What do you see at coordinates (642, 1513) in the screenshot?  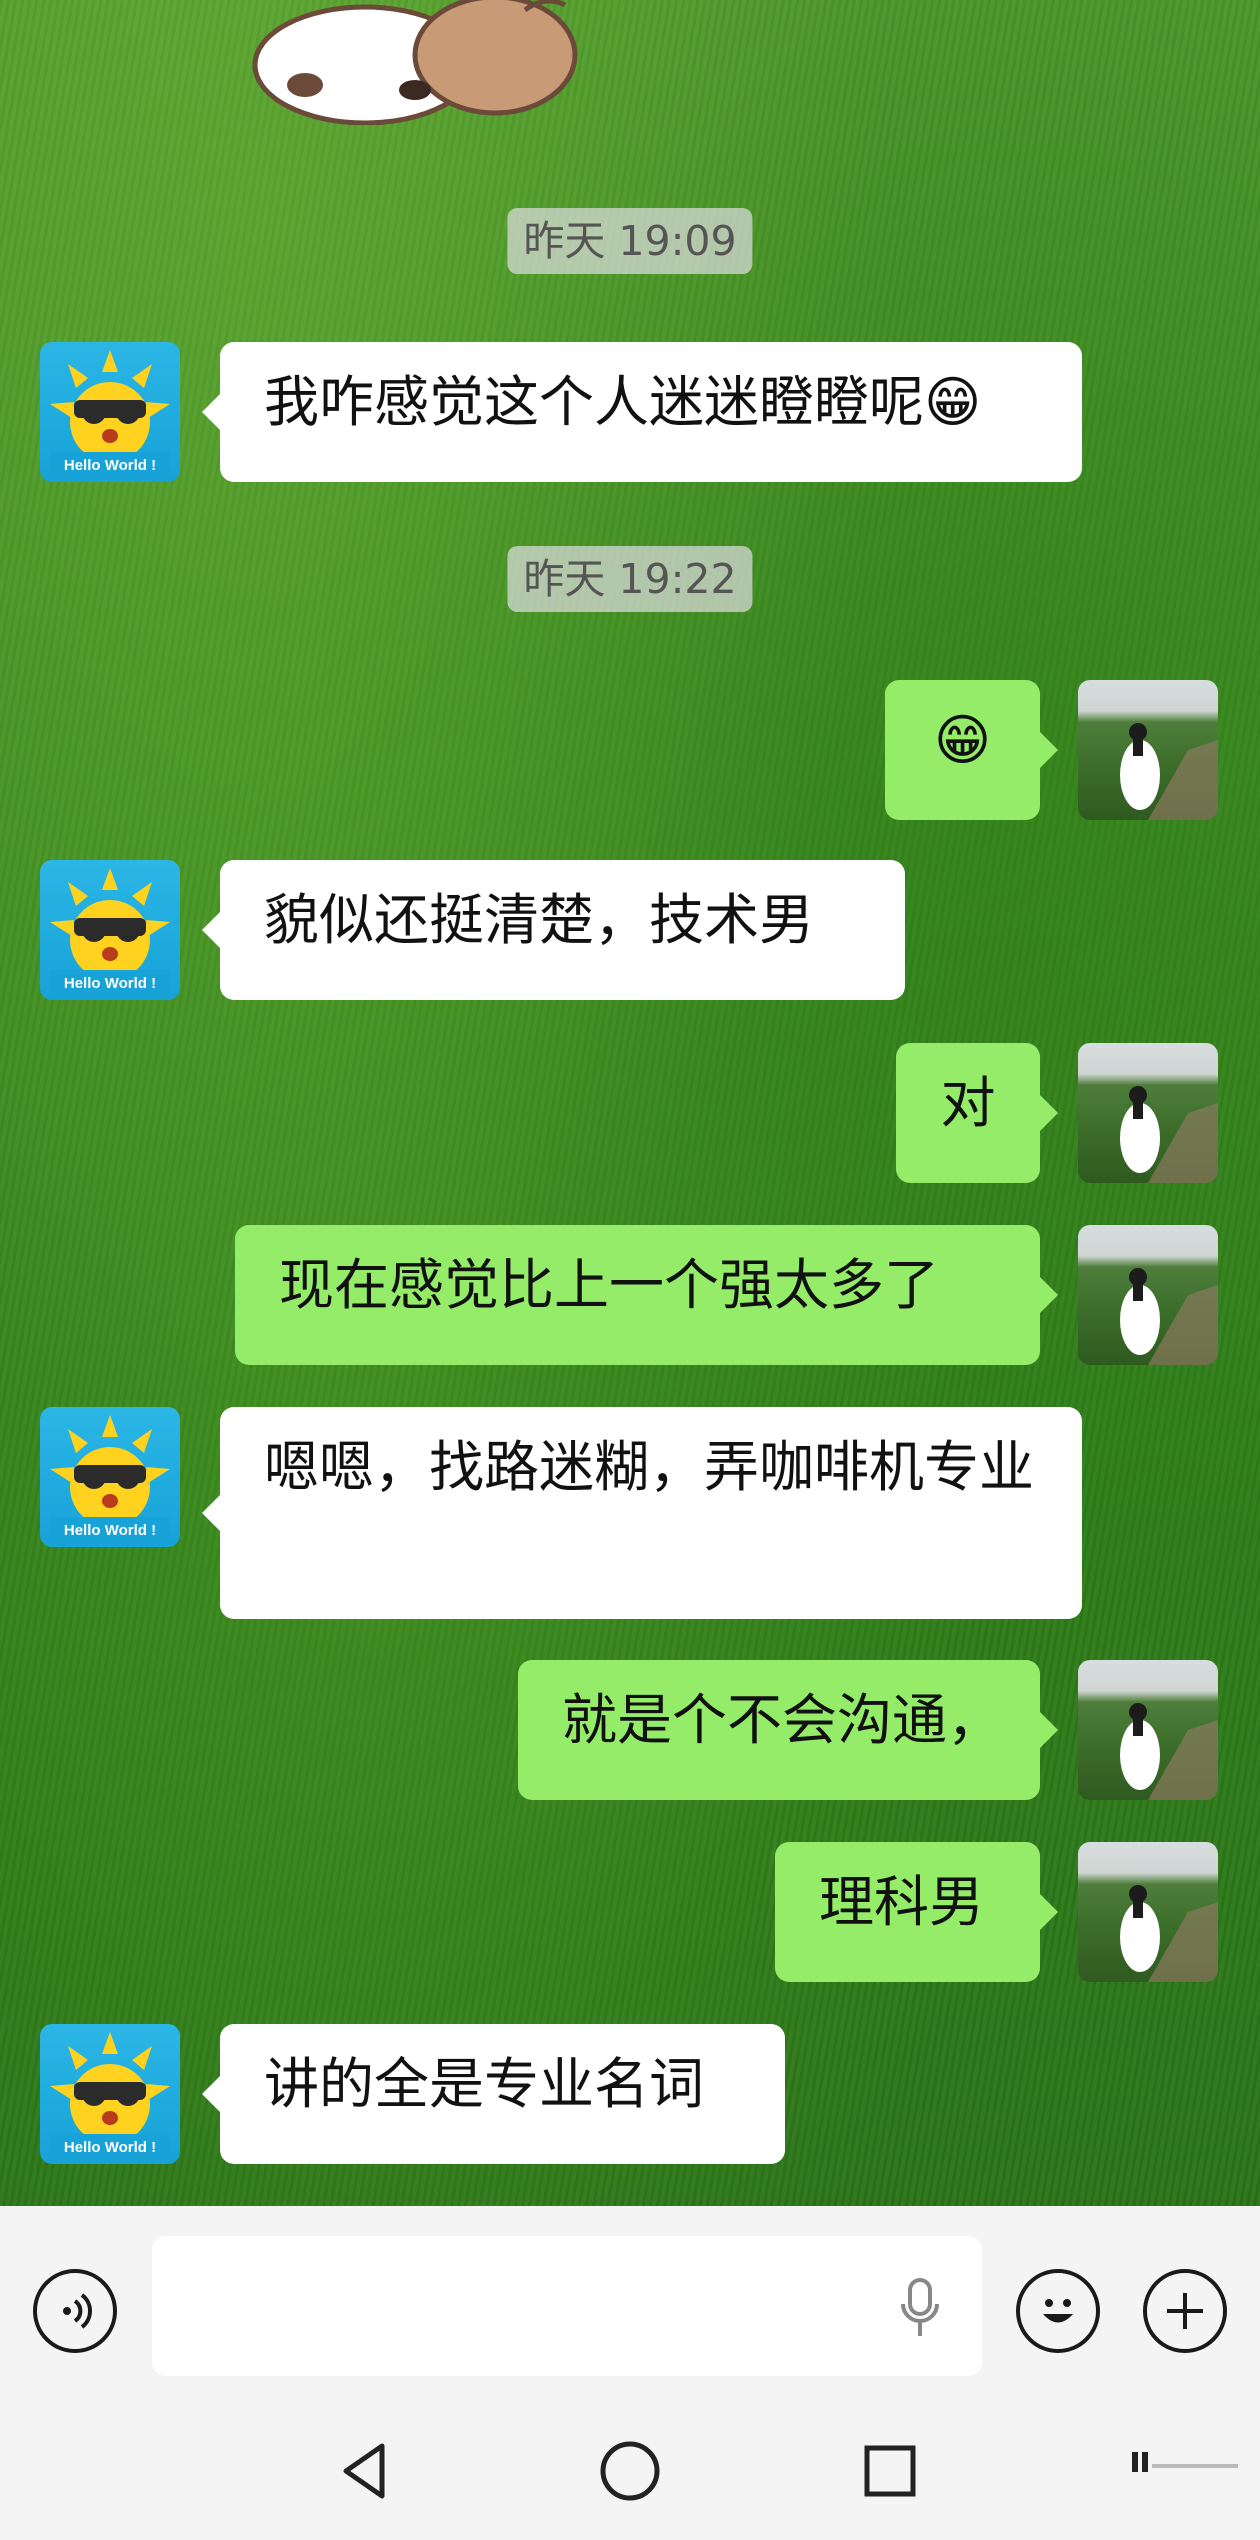 I see `message-bubble-incoming: 嗯嗯，找路迷糊，弄咖啡机专业` at bounding box center [642, 1513].